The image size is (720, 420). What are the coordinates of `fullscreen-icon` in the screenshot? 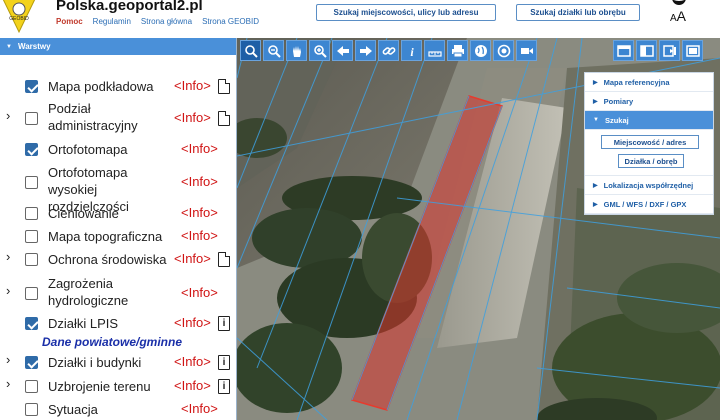 It's located at (692, 50).